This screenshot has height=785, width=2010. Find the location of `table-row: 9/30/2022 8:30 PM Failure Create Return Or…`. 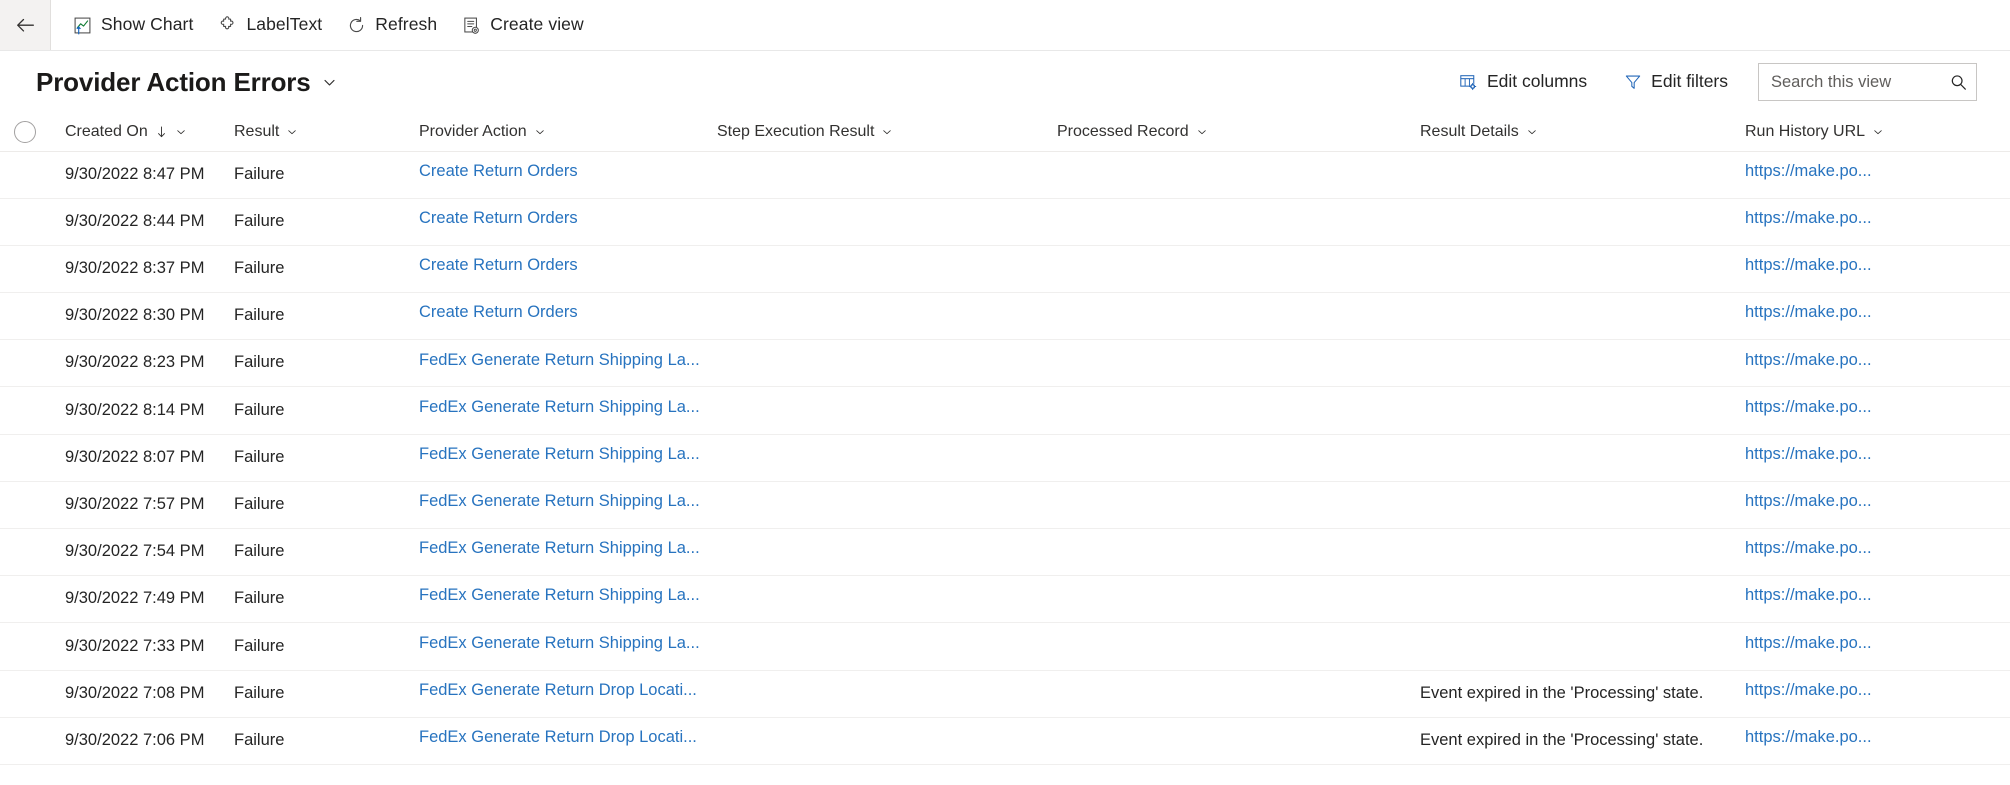

table-row: 9/30/2022 8:30 PM Failure Create Return Or… is located at coordinates (1005, 316).